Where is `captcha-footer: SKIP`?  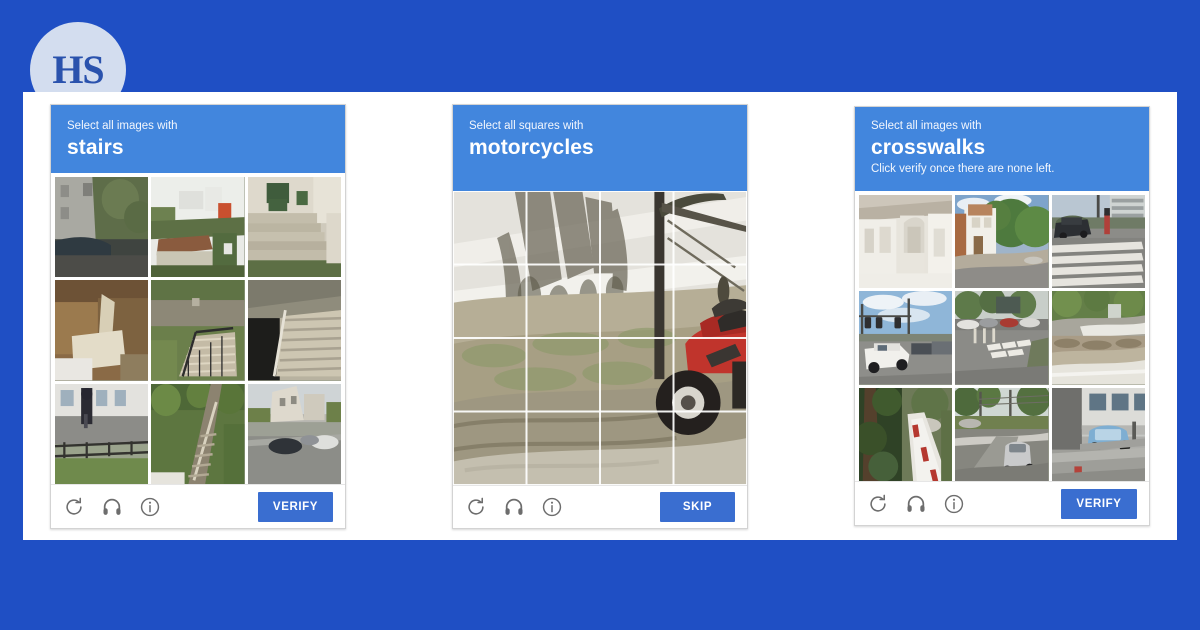
captcha-footer: SKIP is located at coordinates (600, 506).